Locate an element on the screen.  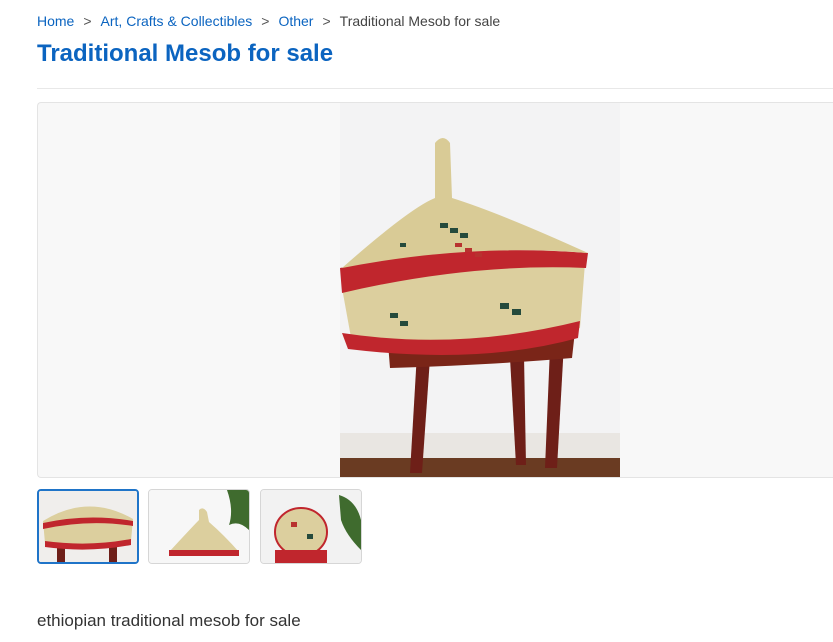
listing-description: ethiopian traditional mesob for sale is located at coordinates (169, 620).